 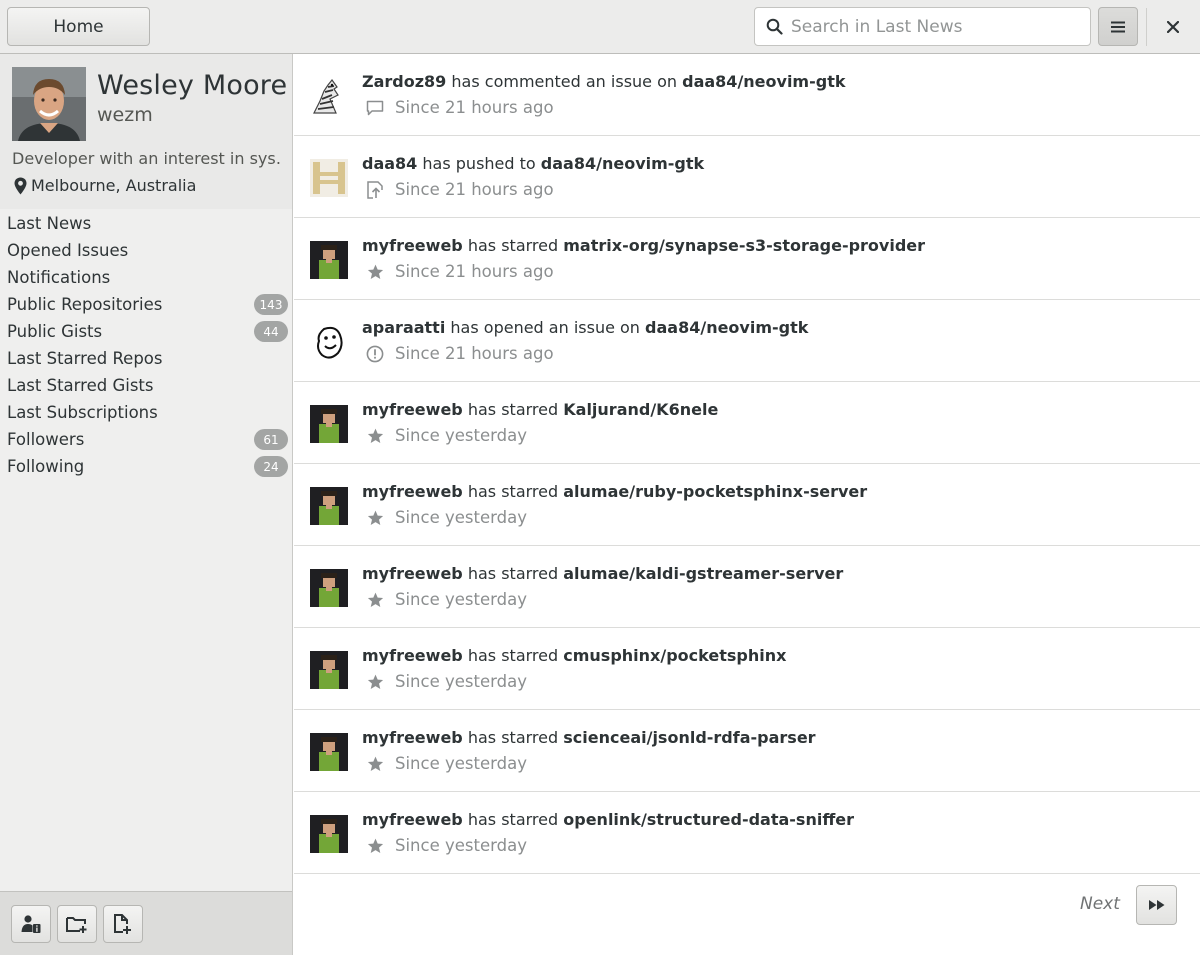 I want to click on nav-item-notifications: Notifications, so click(x=146, y=277).